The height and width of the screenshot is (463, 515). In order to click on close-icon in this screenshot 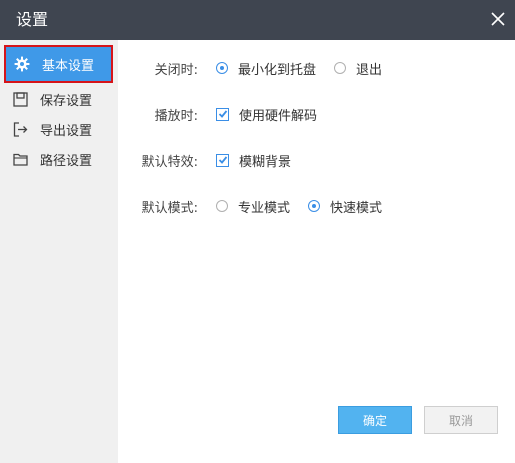, I will do `click(498, 19)`.